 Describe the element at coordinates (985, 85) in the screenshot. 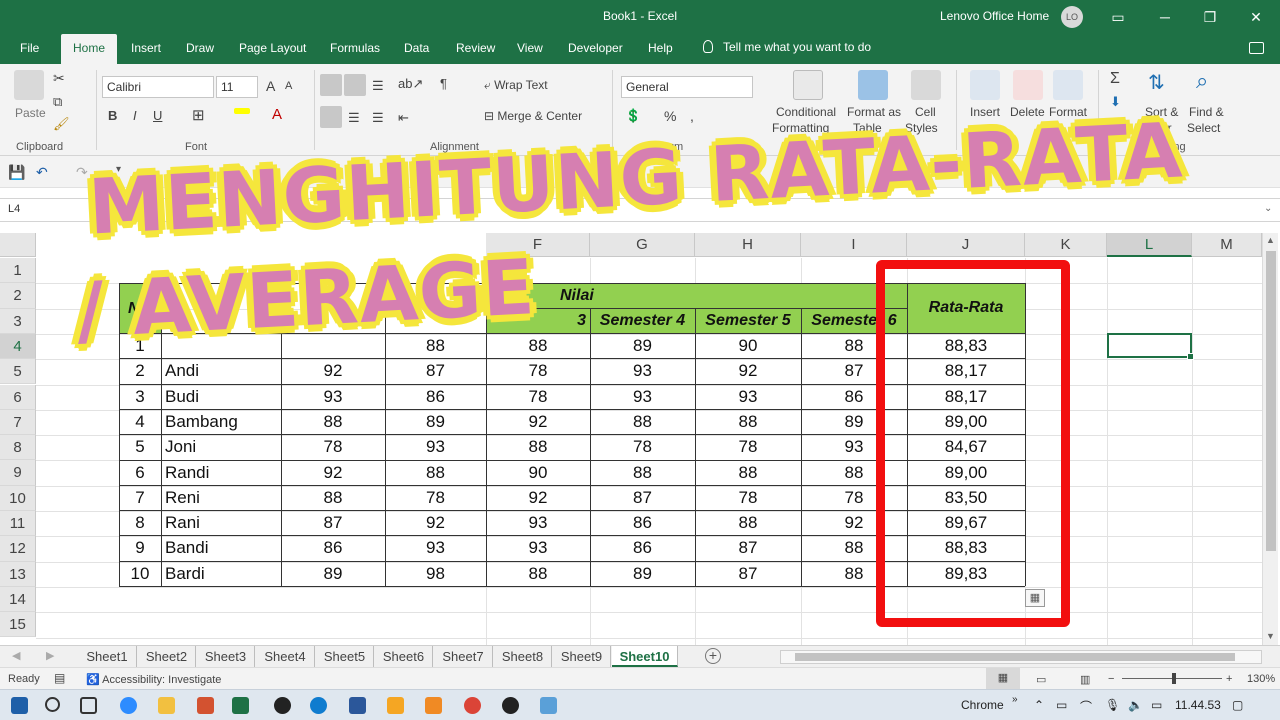

I see `insert-cells-icon` at that location.